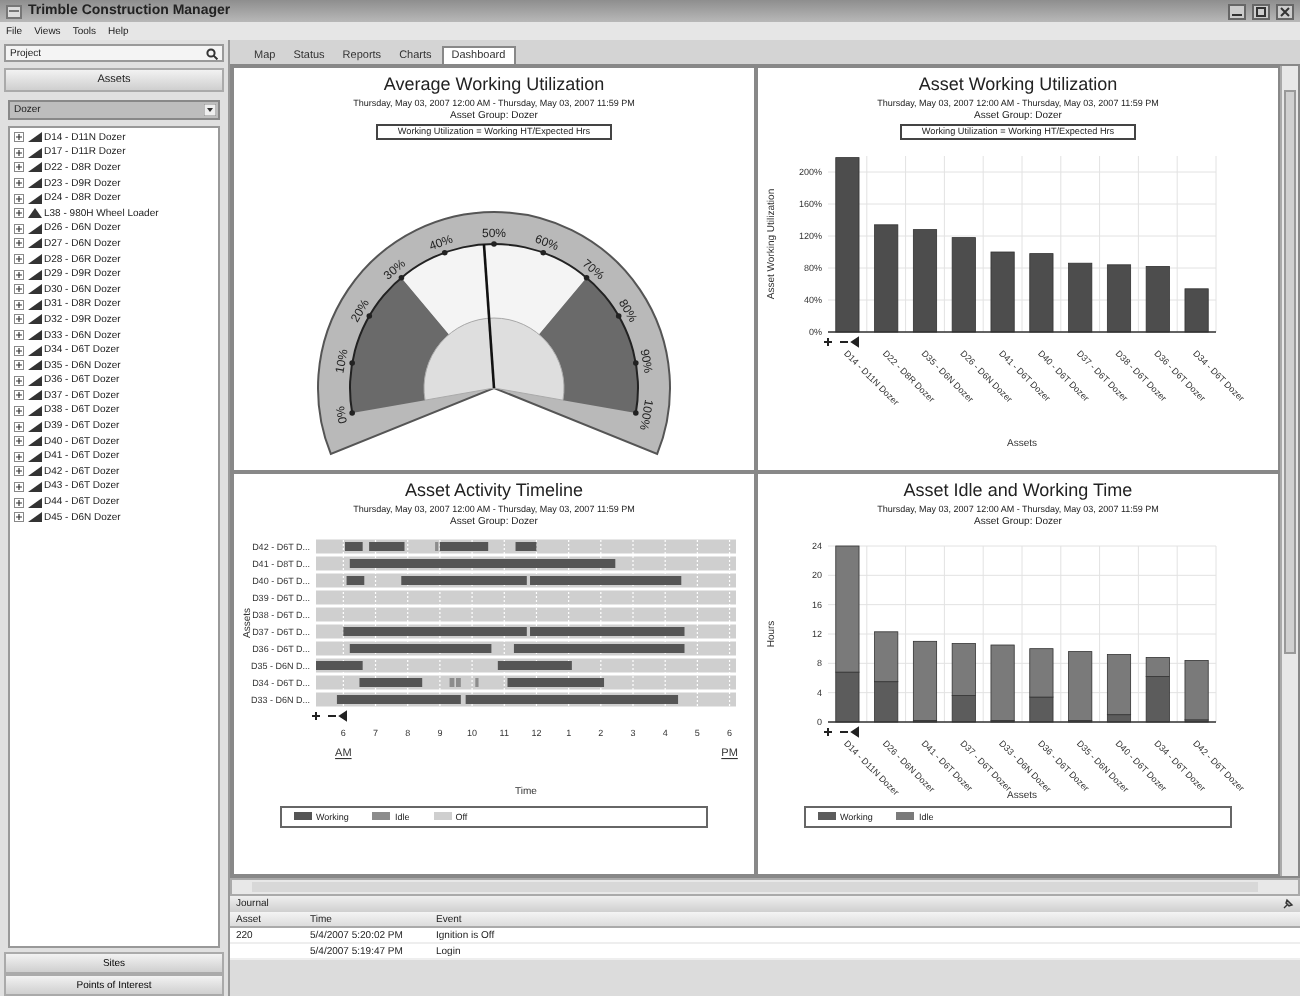 The width and height of the screenshot is (1300, 996). What do you see at coordinates (1018, 84) in the screenshot?
I see `chart-title: Asset Working Utilization` at bounding box center [1018, 84].